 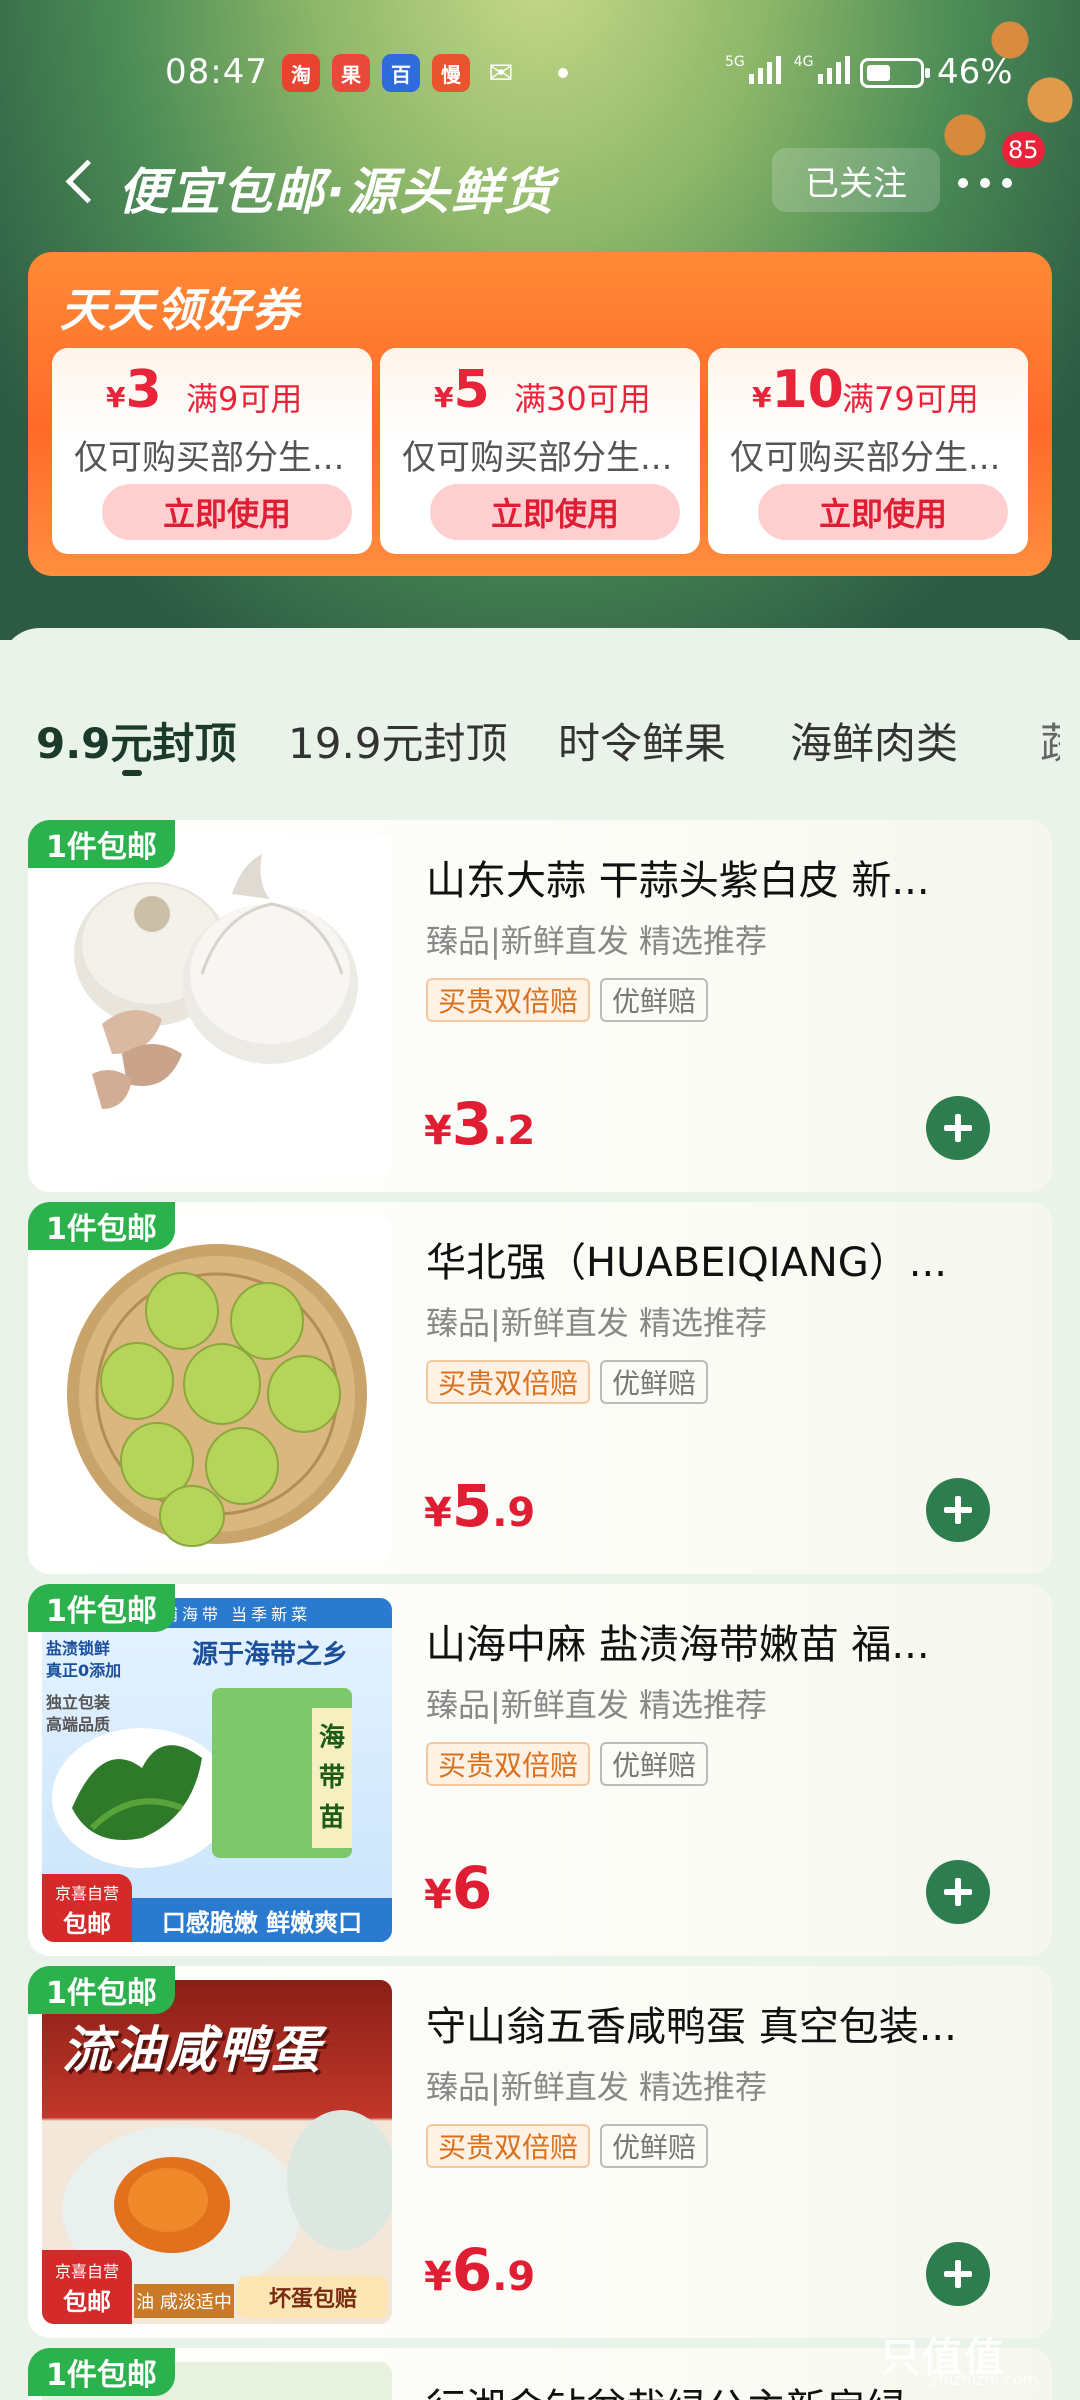 I want to click on nav-bar: 便宜包邮·源头鲜货 已关注, so click(x=540, y=185).